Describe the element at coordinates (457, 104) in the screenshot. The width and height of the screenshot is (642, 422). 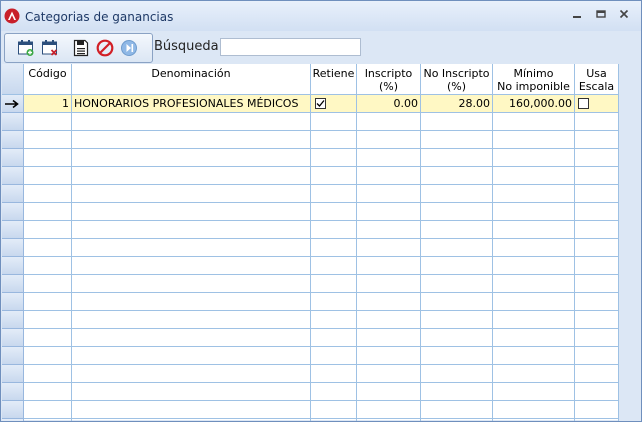
I see `cell-no-inscripto: 28.00` at that location.